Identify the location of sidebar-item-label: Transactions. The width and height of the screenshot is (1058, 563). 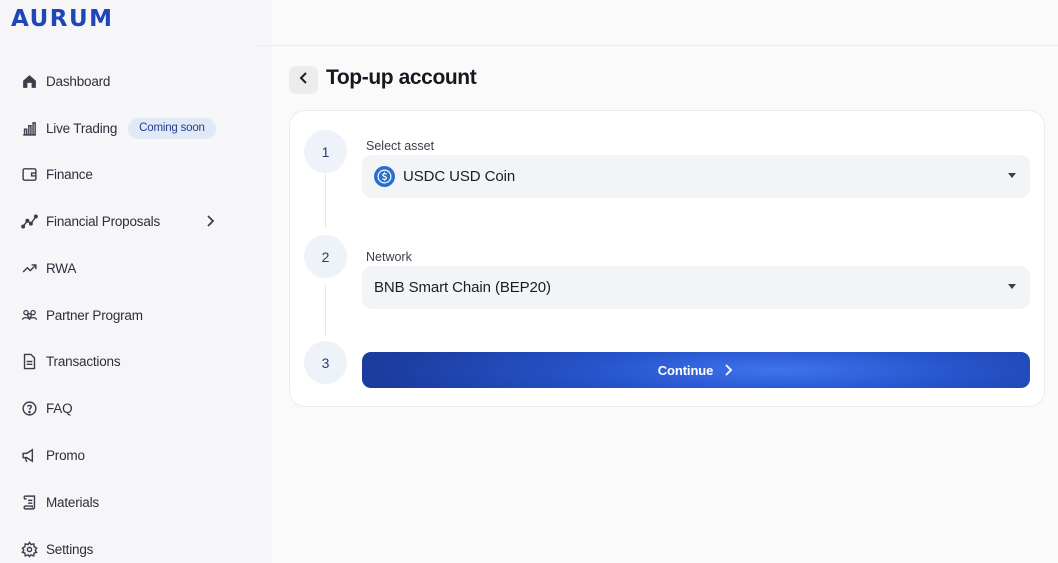
(83, 361).